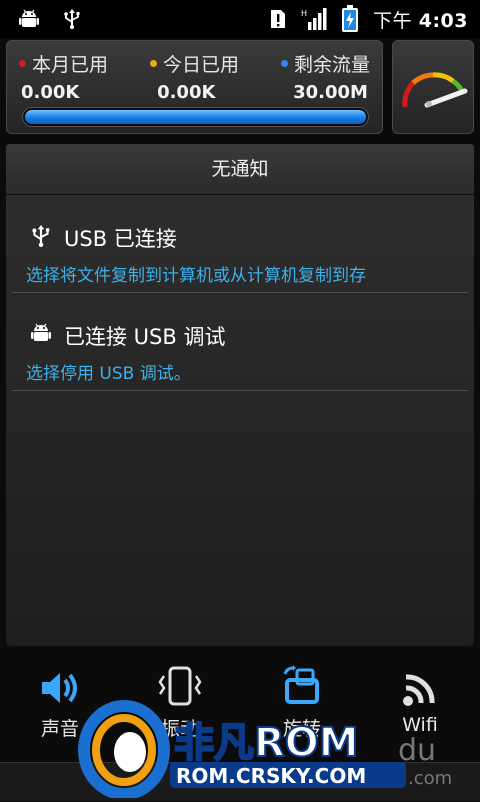 Image resolution: width=480 pixels, height=802 pixels. I want to click on red-dot-icon, so click(22, 63).